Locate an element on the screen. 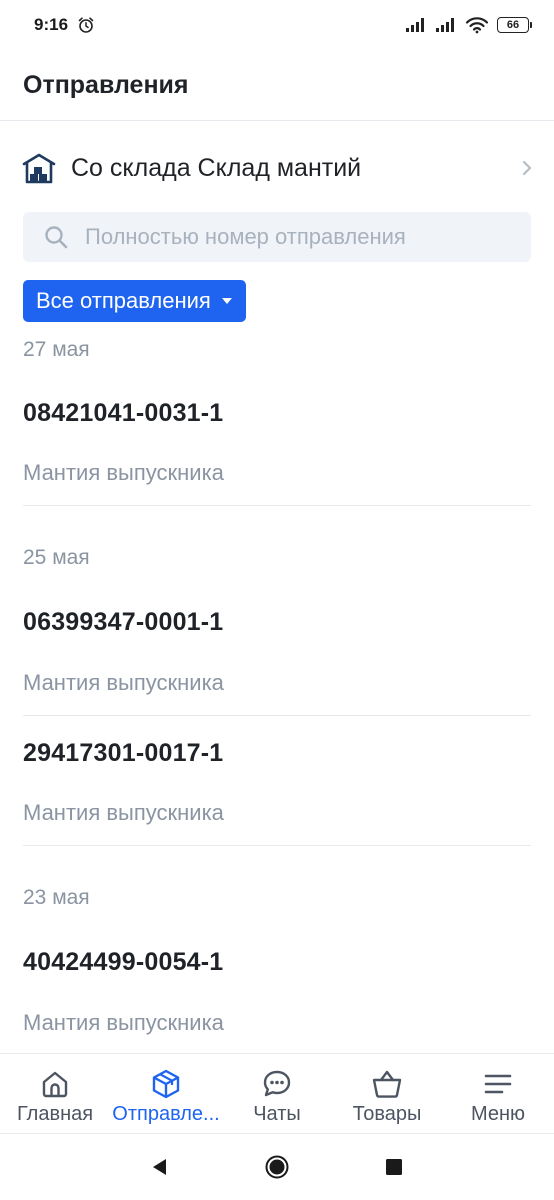 Image resolution: width=554 pixels, height=1200 pixels. nav-item-home: Главная is located at coordinates (55, 1094).